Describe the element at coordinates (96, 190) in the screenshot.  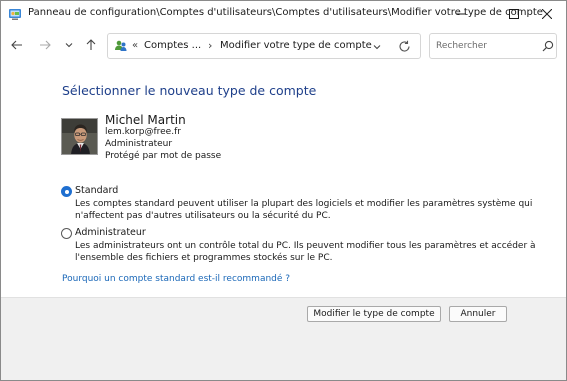
I see `standard-radio-label: Standard` at that location.